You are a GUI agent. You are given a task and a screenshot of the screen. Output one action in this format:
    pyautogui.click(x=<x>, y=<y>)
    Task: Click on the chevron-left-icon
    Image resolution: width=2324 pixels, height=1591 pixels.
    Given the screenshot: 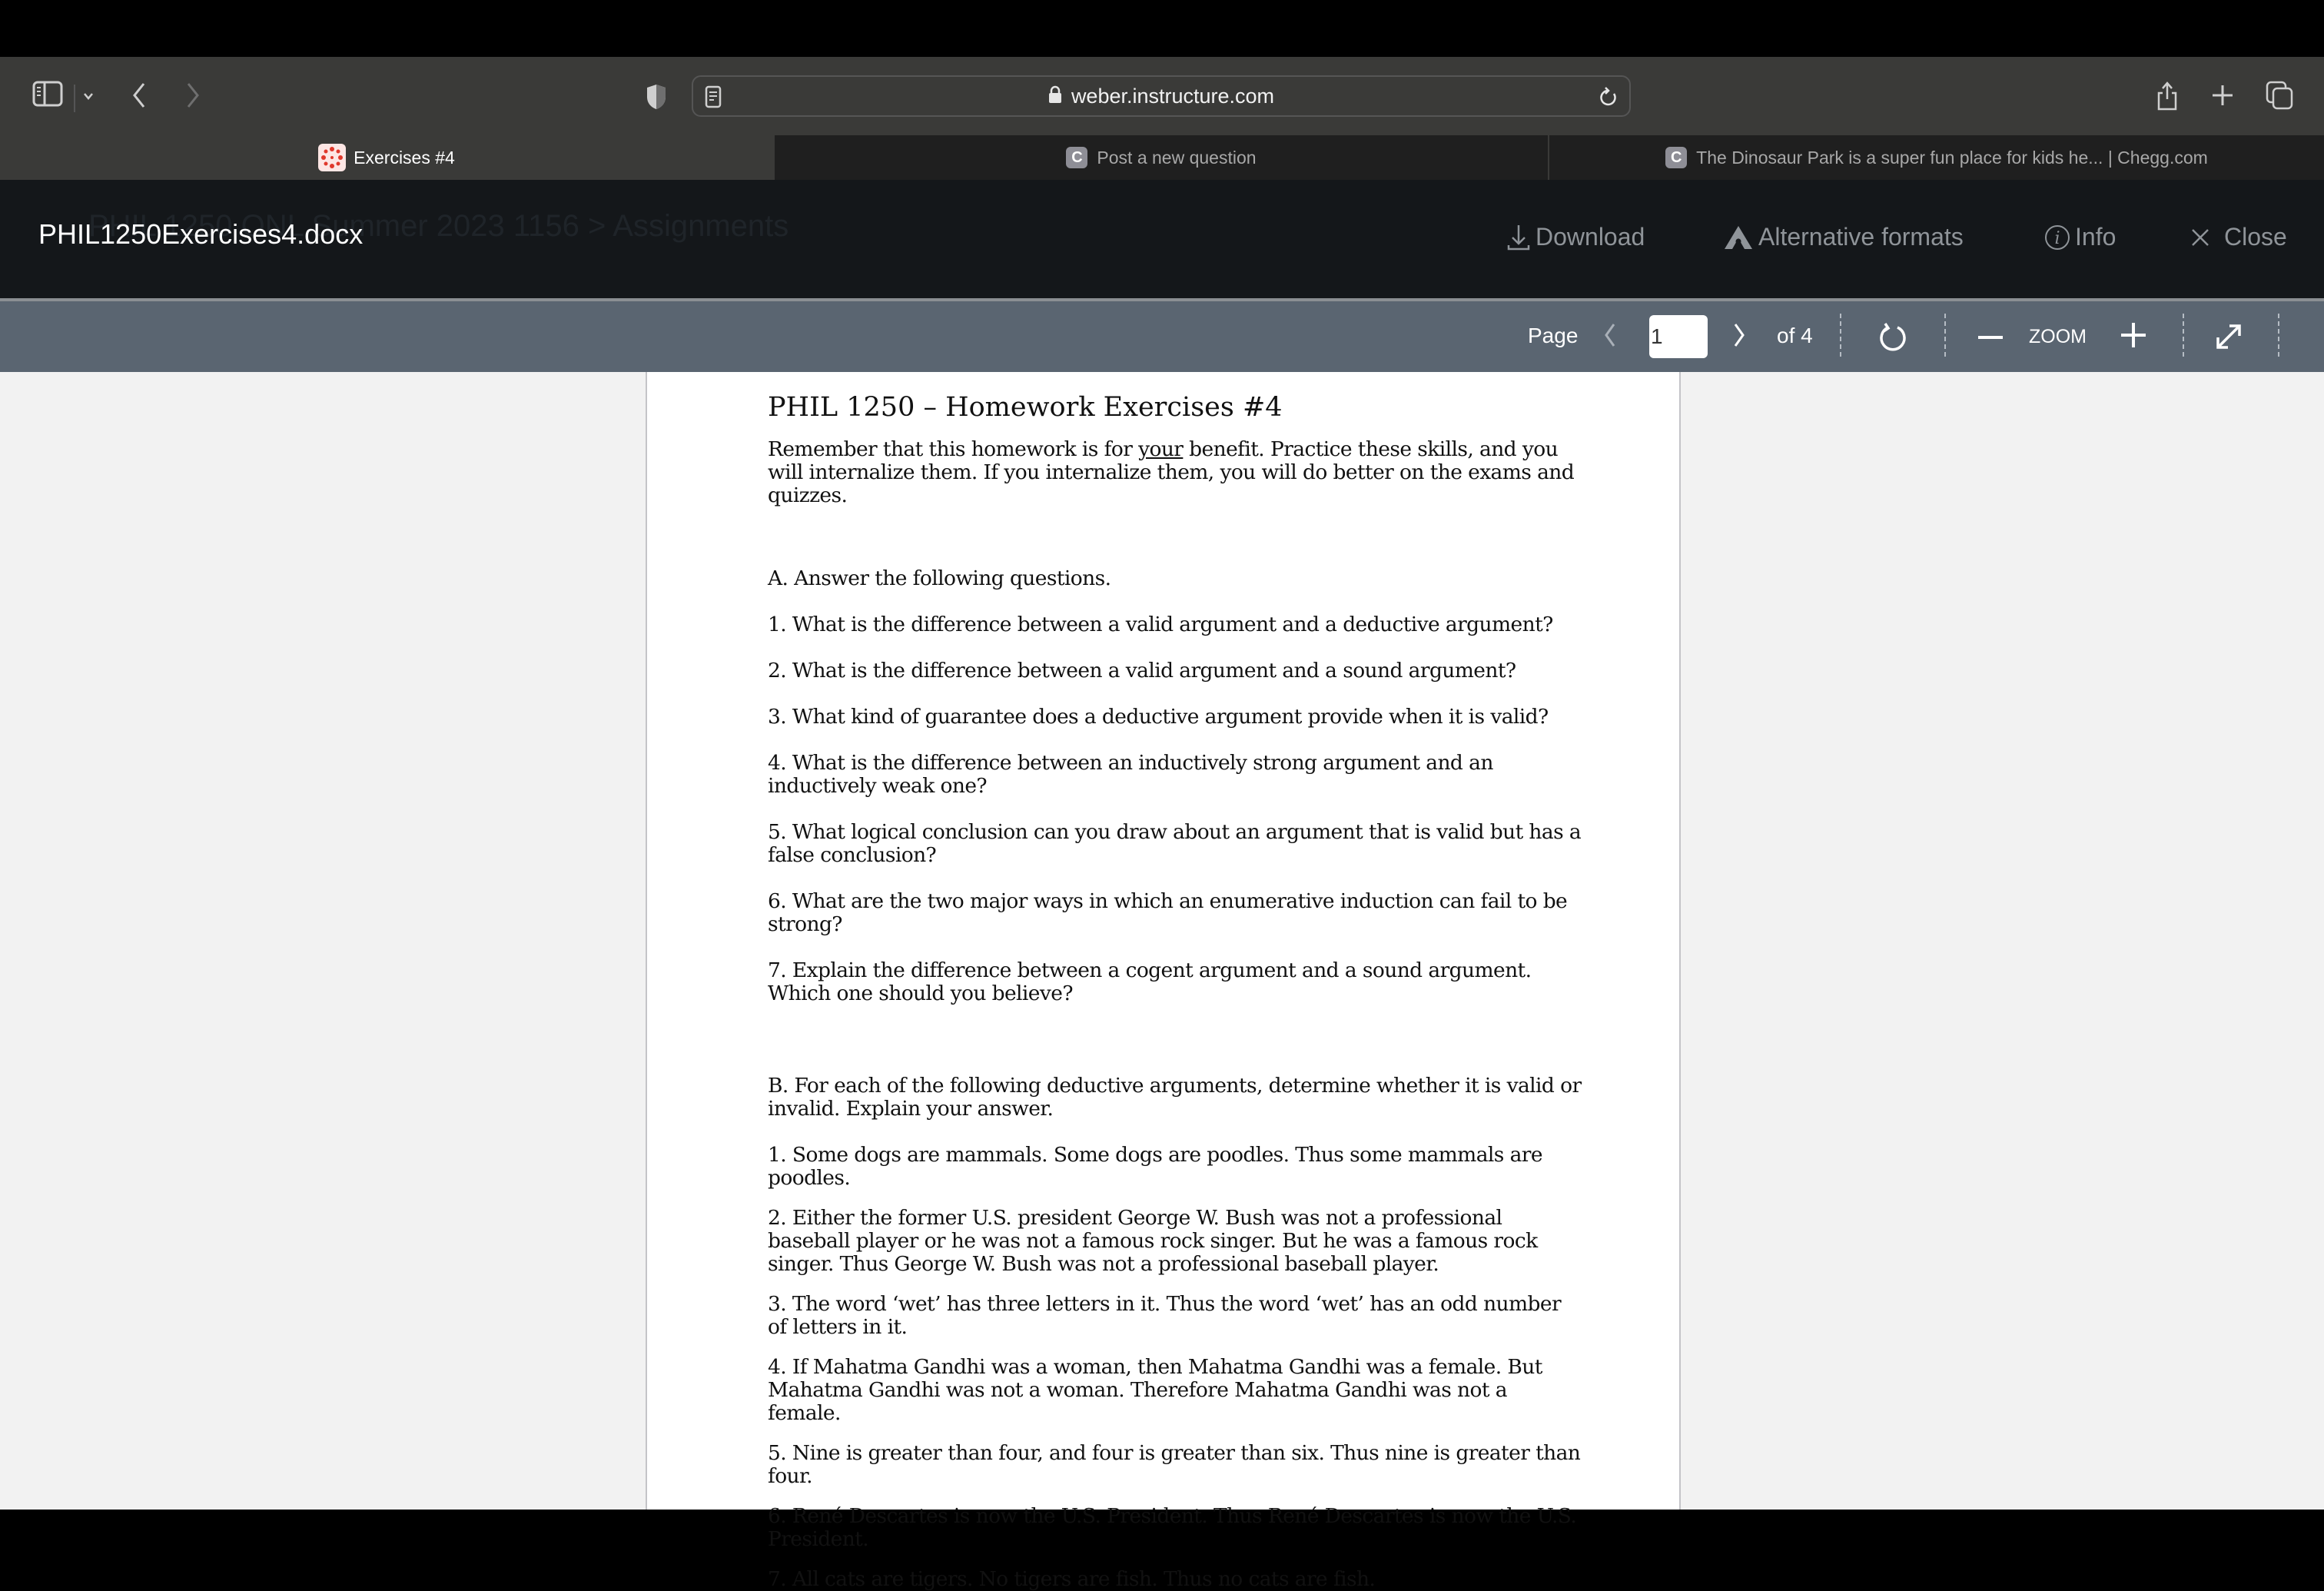 What is the action you would take?
    pyautogui.click(x=1610, y=335)
    